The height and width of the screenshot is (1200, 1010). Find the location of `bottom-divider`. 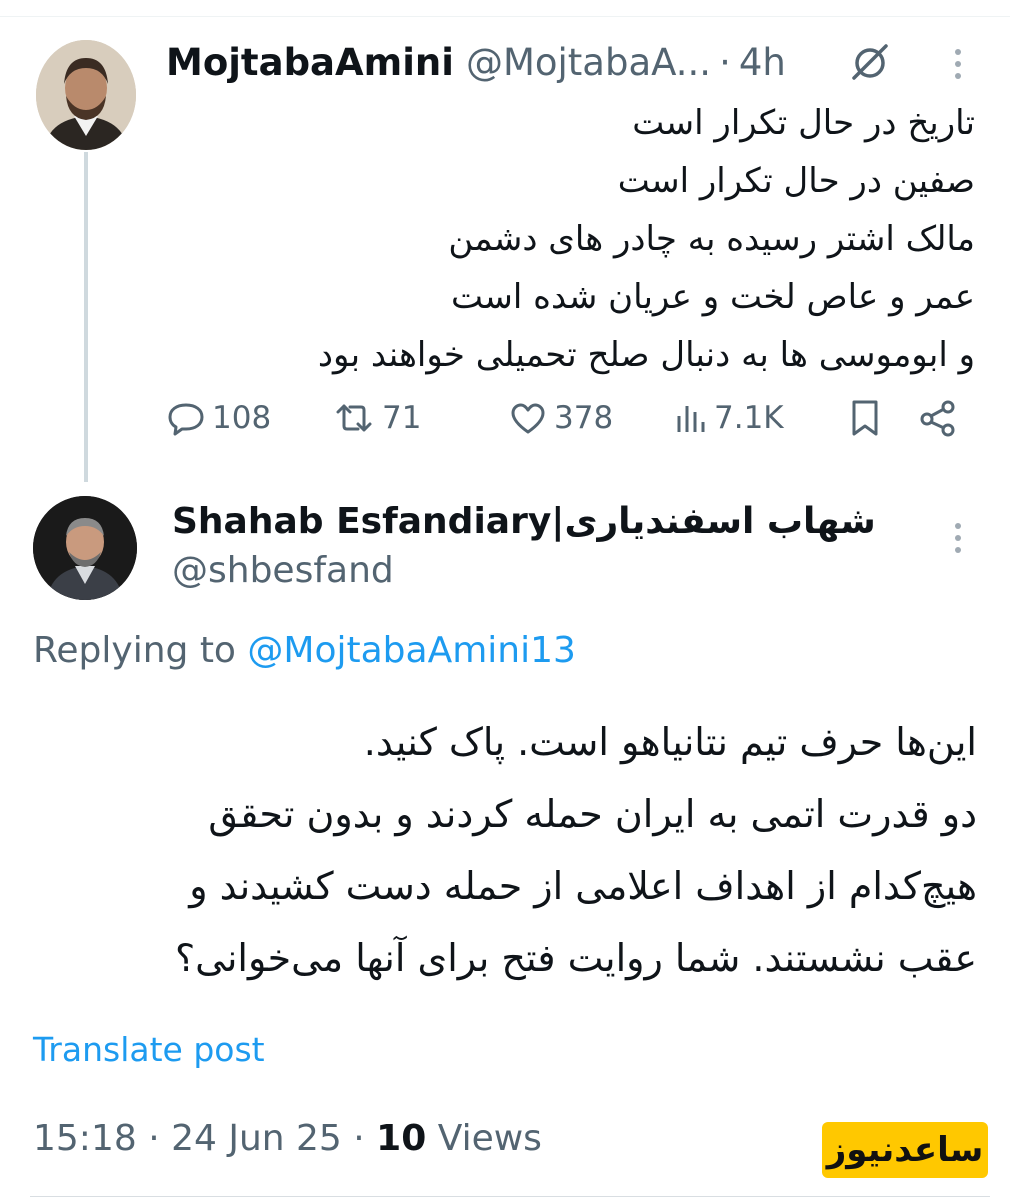

bottom-divider is located at coordinates (510, 1196).